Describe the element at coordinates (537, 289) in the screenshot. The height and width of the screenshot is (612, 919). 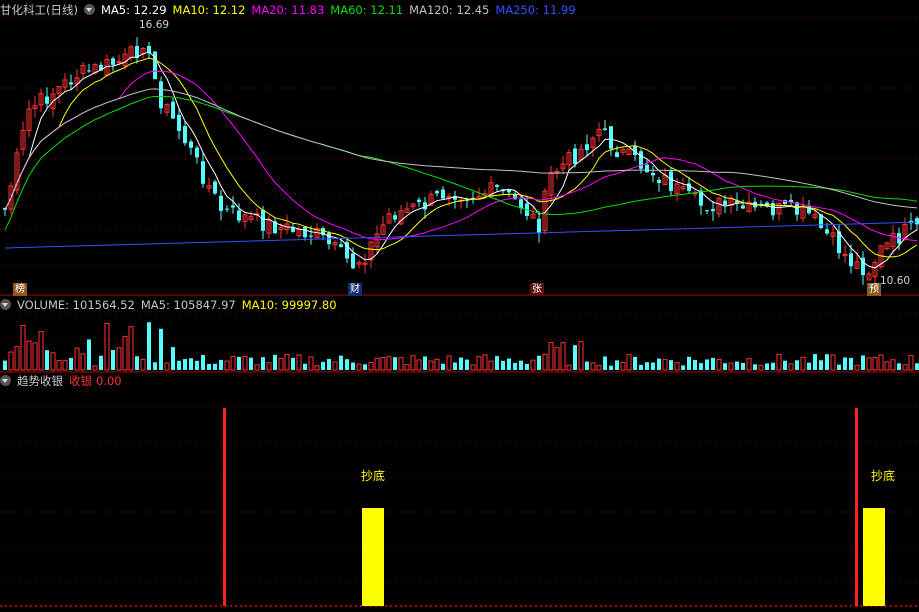
I see `marker-zhang: 张` at that location.